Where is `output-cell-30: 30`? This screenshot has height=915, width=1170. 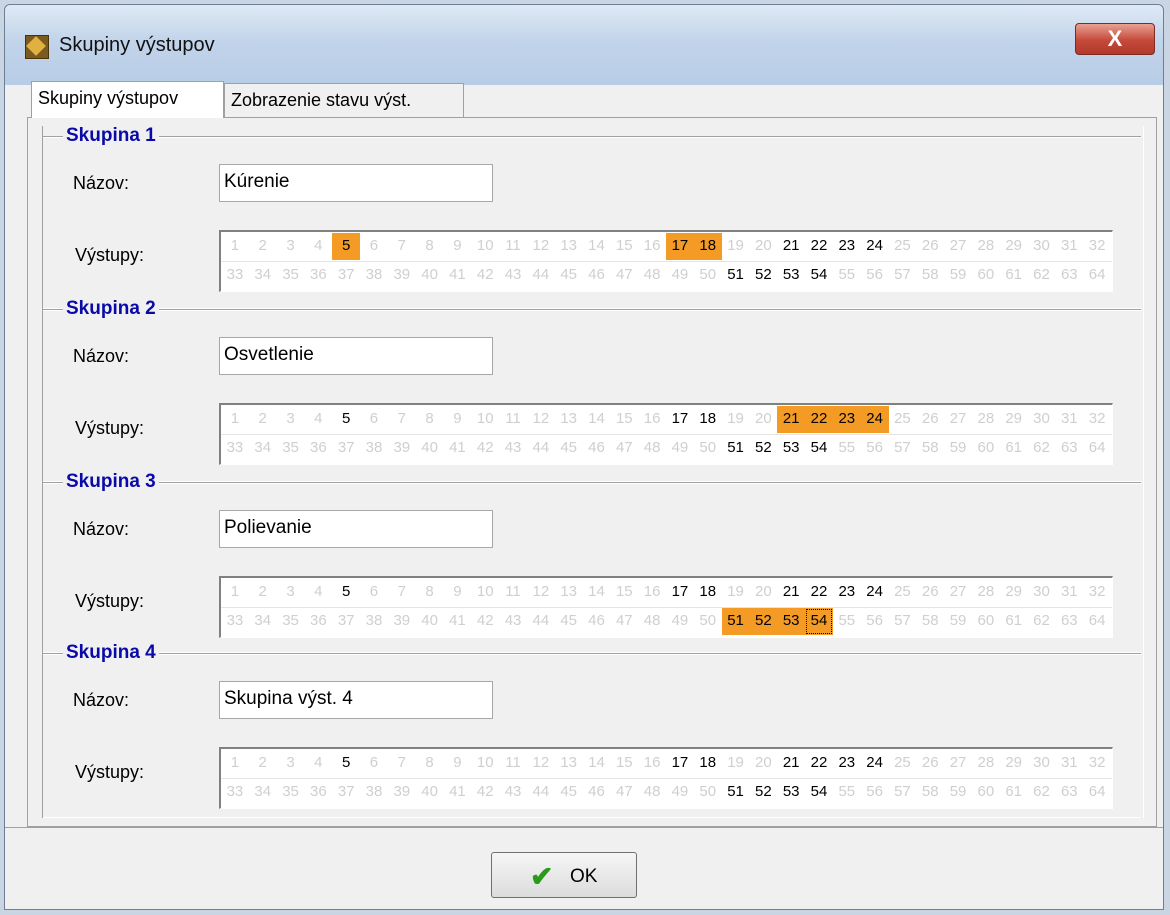
output-cell-30: 30 is located at coordinates (1042, 419).